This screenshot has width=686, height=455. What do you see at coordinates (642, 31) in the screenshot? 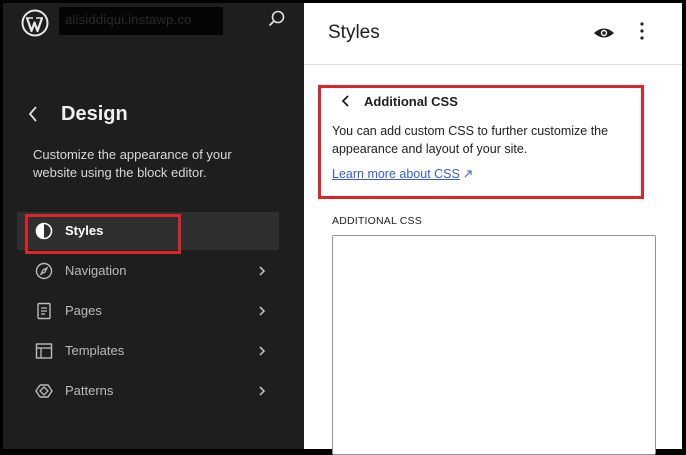
I see `more-vertical-icon` at bounding box center [642, 31].